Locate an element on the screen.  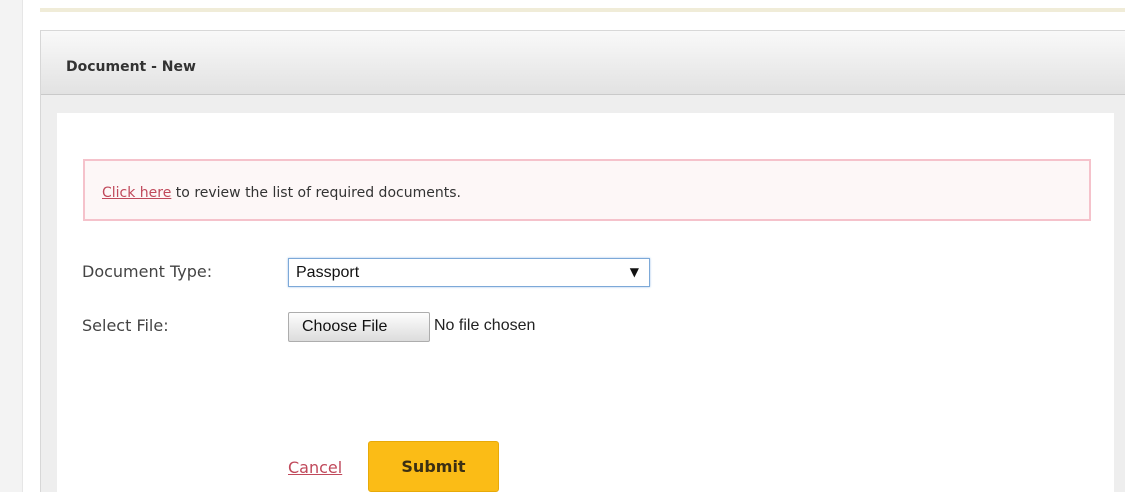
choose-file-label: Choose File is located at coordinates (345, 326).